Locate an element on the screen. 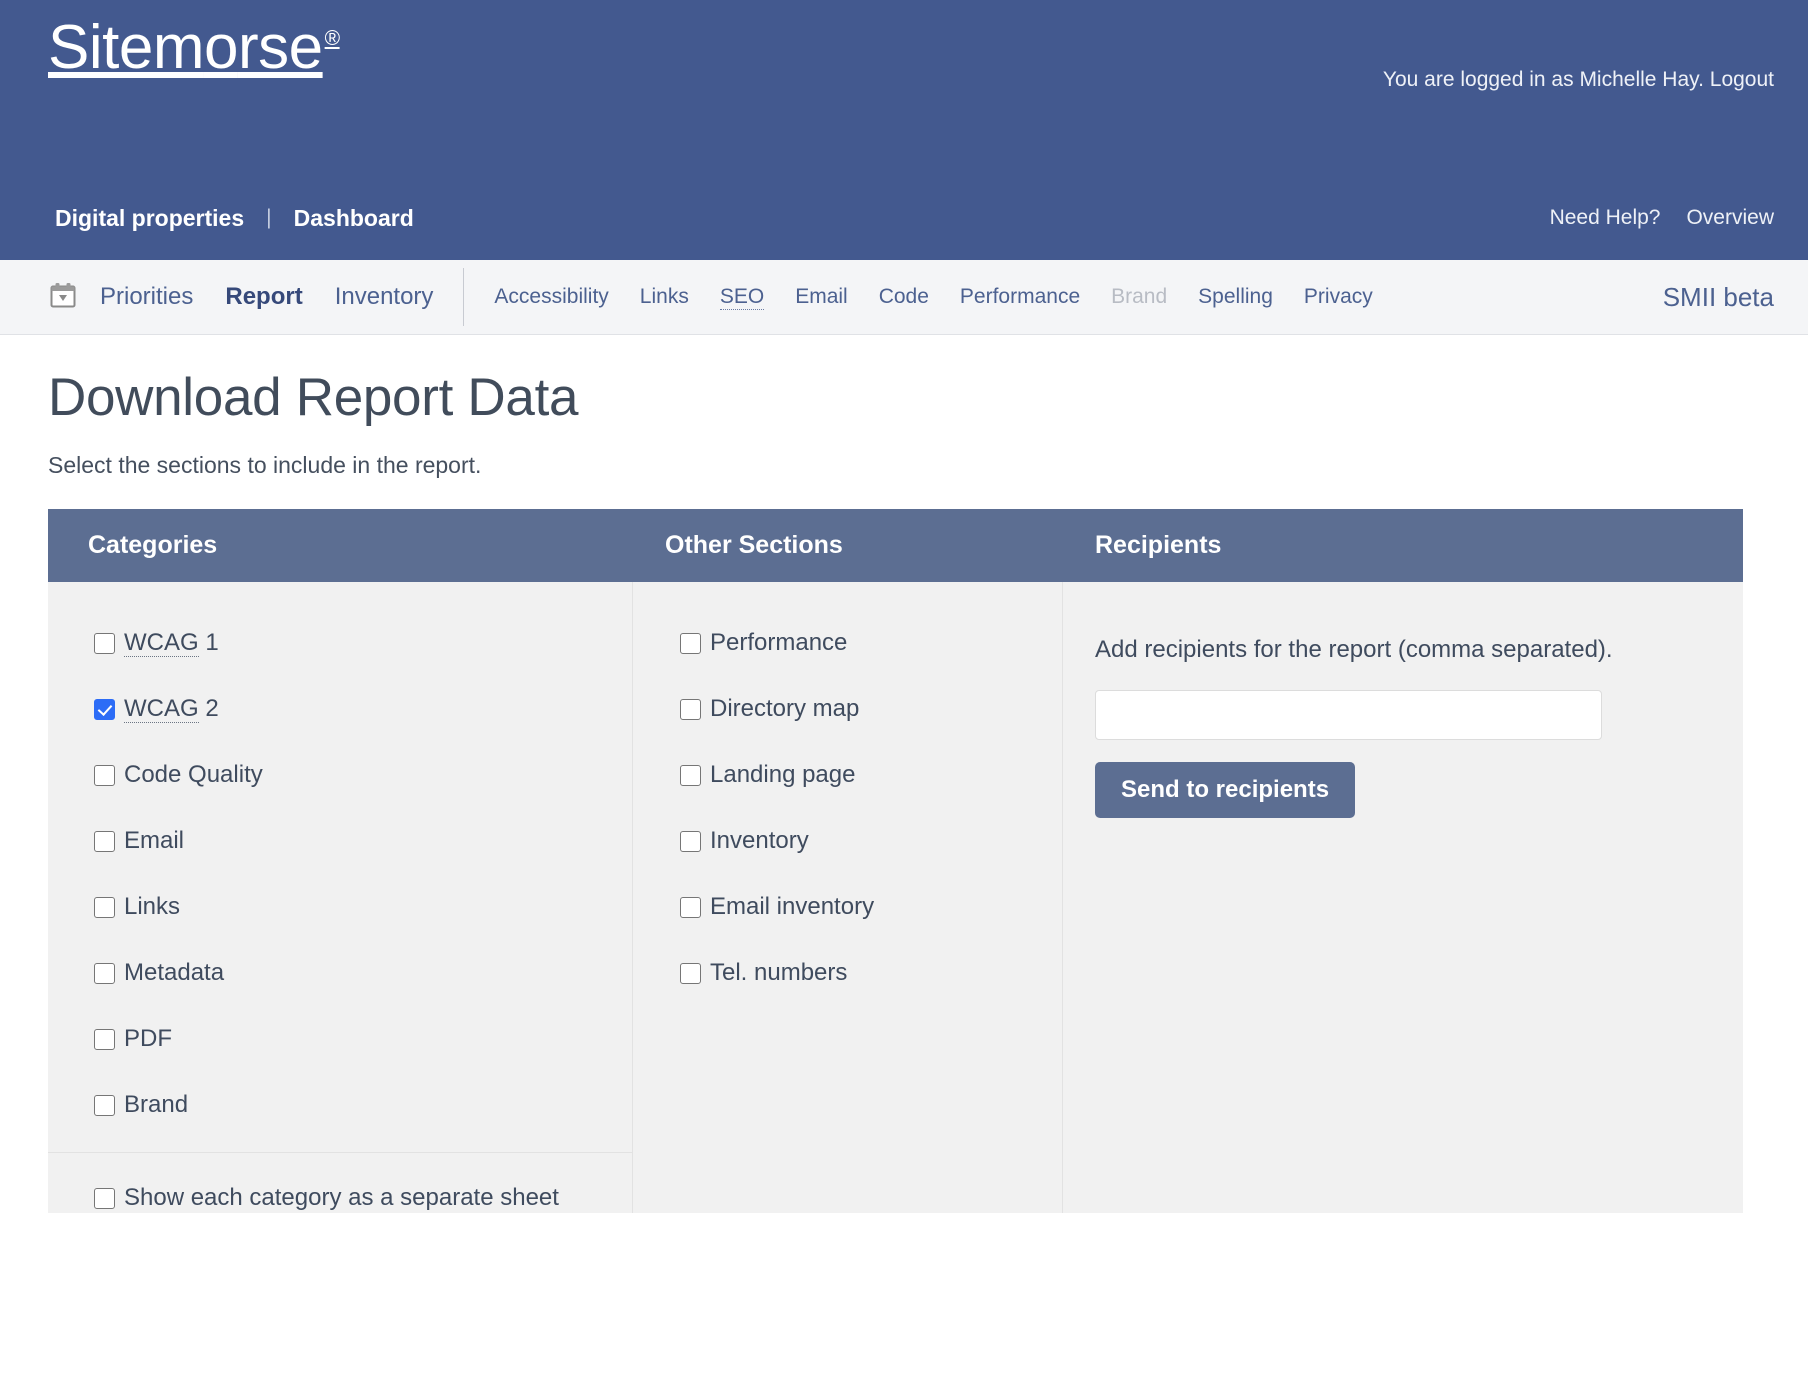  column-header-categories: Categories is located at coordinates (153, 545).